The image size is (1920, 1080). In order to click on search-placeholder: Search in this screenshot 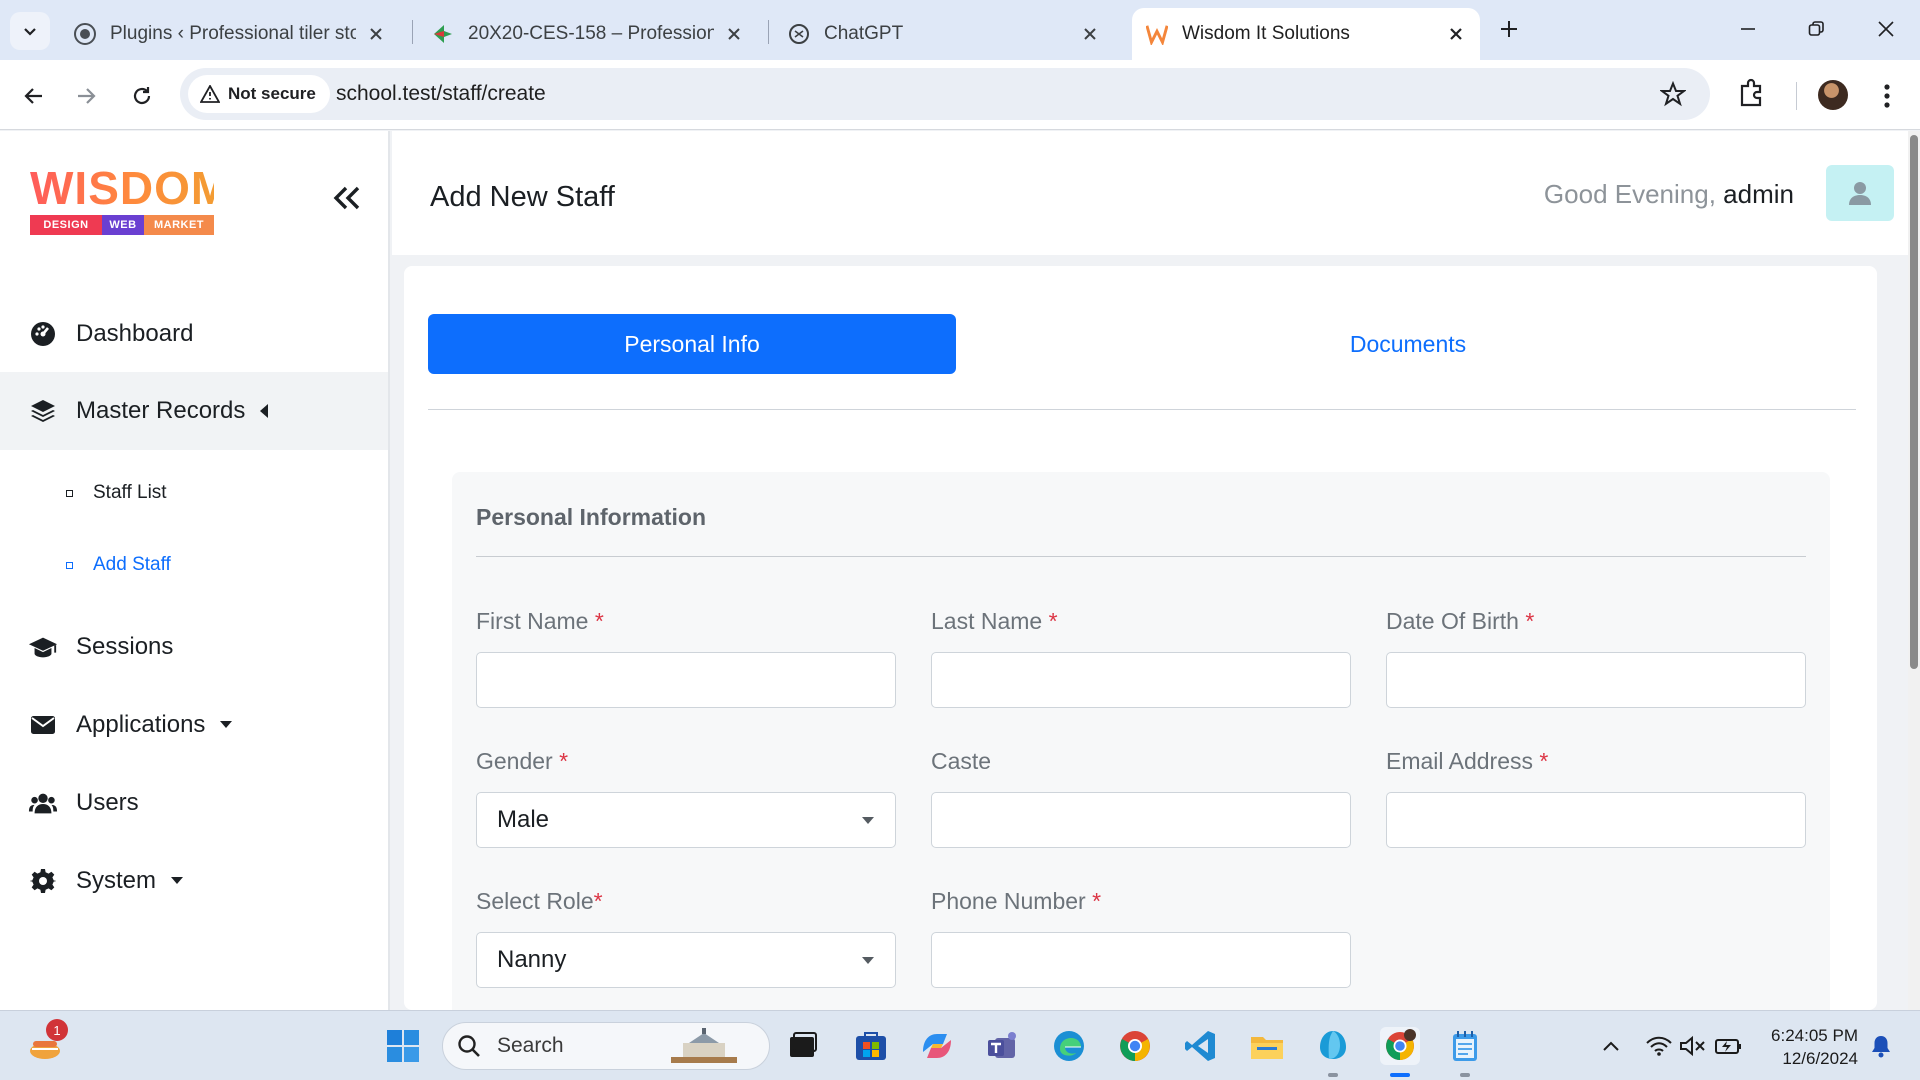, I will do `click(530, 1045)`.